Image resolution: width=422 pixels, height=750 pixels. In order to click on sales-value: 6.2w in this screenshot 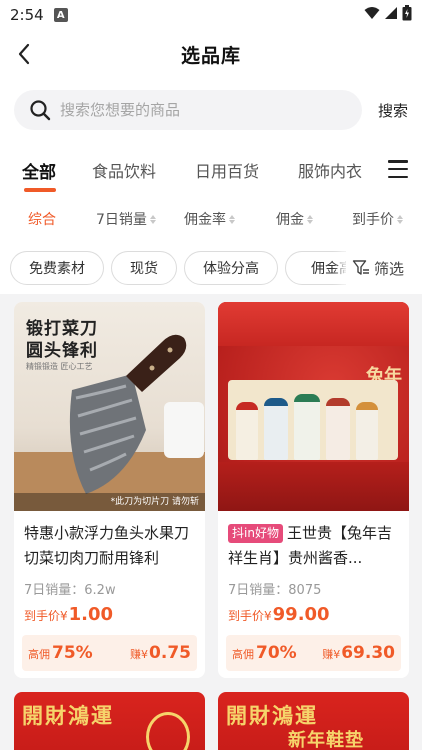, I will do `click(100, 590)`.